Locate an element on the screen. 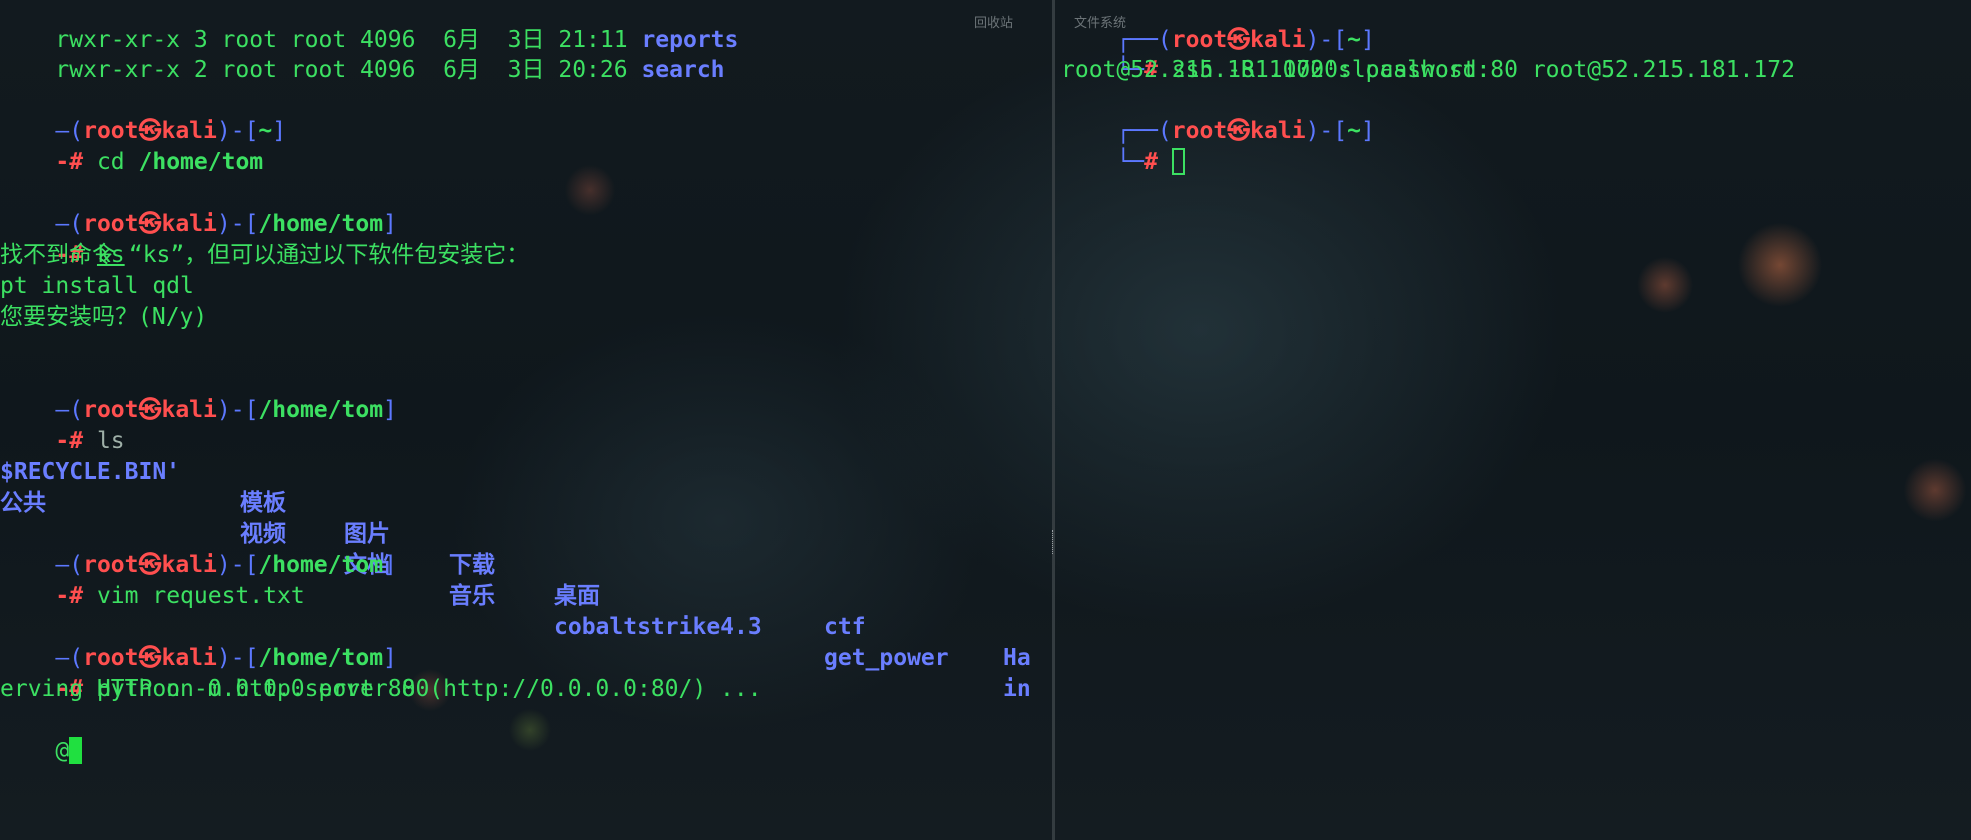 This screenshot has height=840, width=1971. shell-command-line: -# ls is located at coordinates (90, 441).